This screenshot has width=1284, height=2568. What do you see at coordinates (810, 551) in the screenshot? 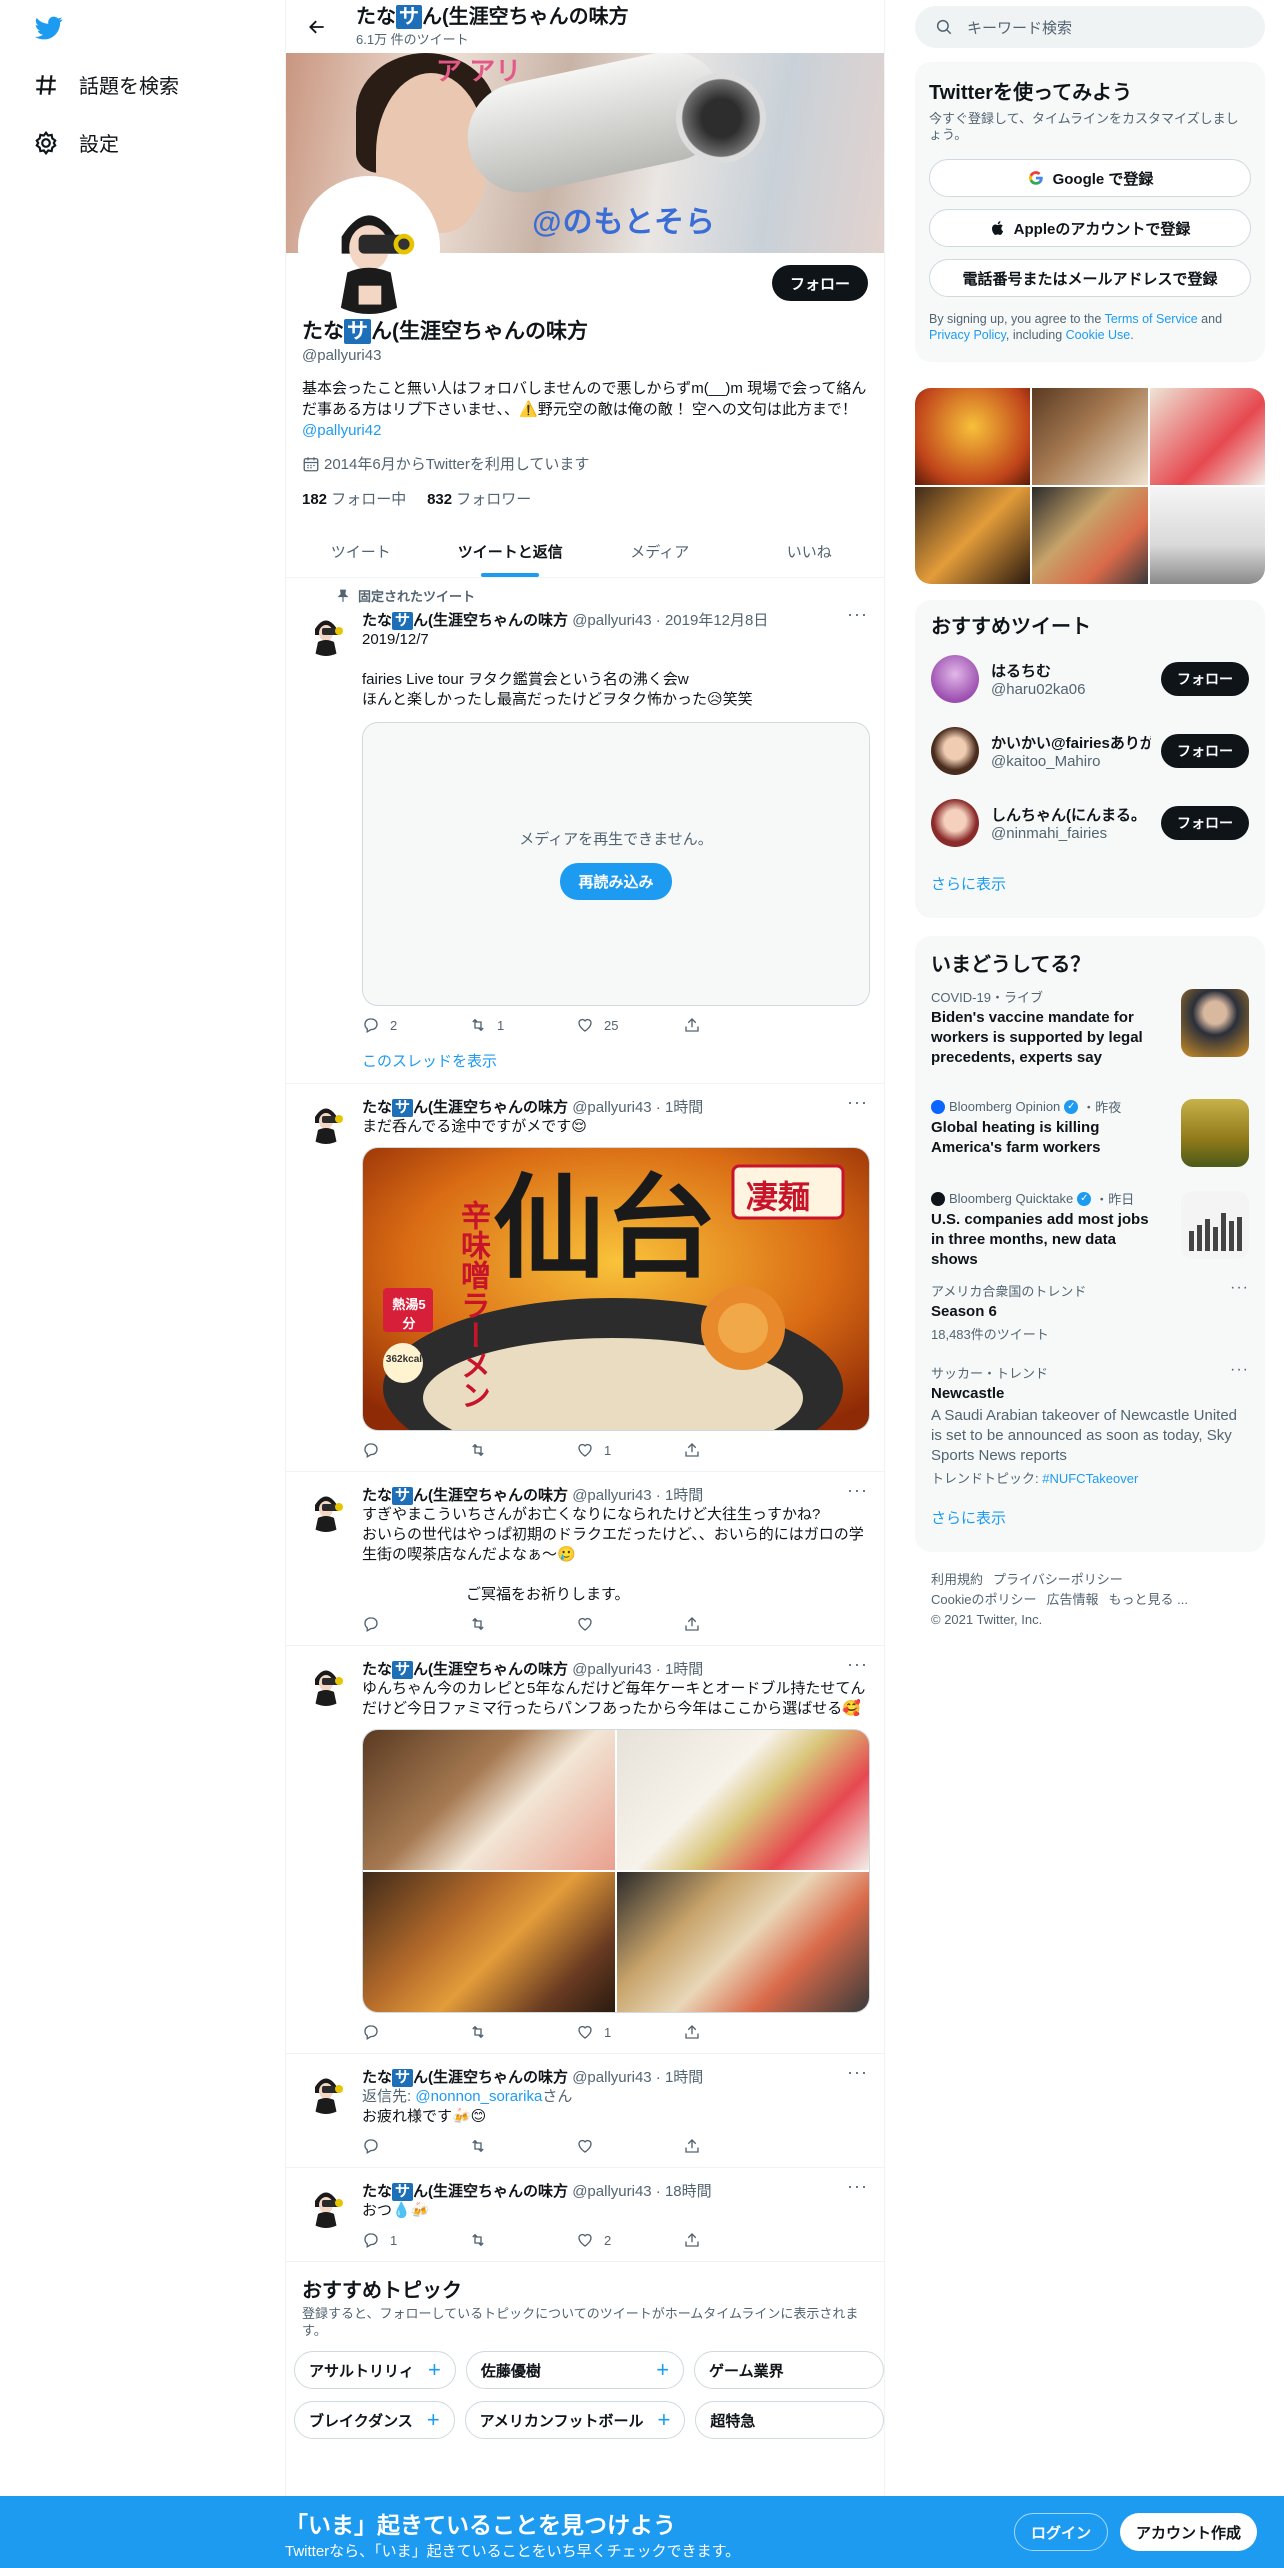
I see `tab-likes: いいね` at bounding box center [810, 551].